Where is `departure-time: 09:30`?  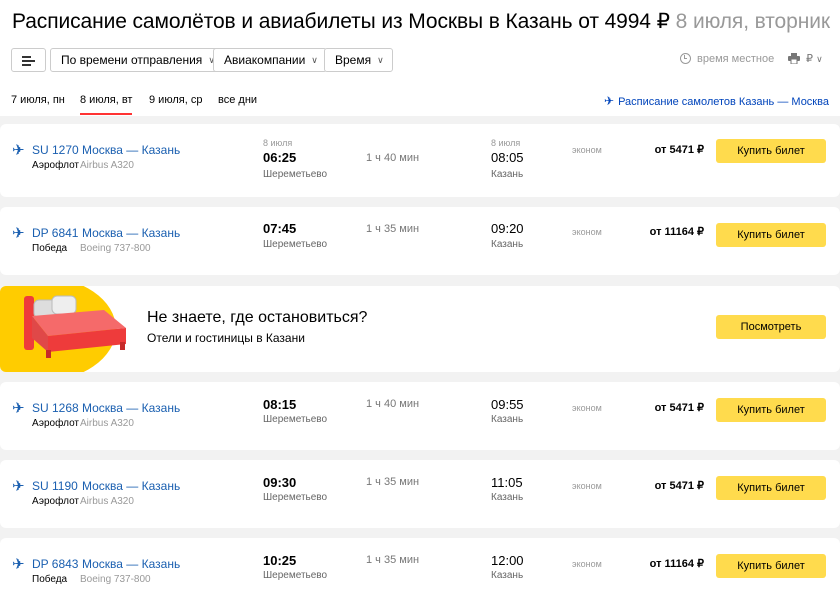
departure-time: 09:30 is located at coordinates (280, 482).